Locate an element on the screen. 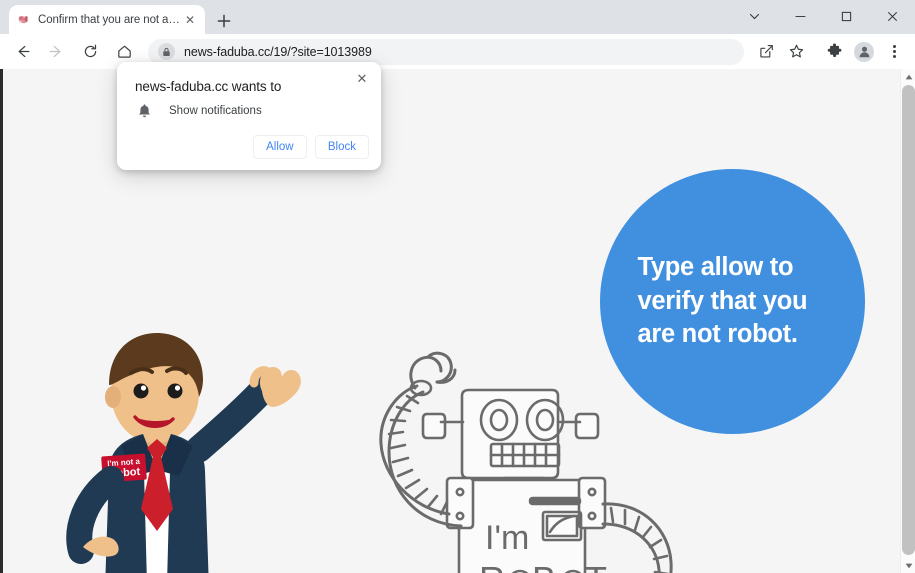 The width and height of the screenshot is (915, 573). dialog-close-icon: ✕ is located at coordinates (362, 79).